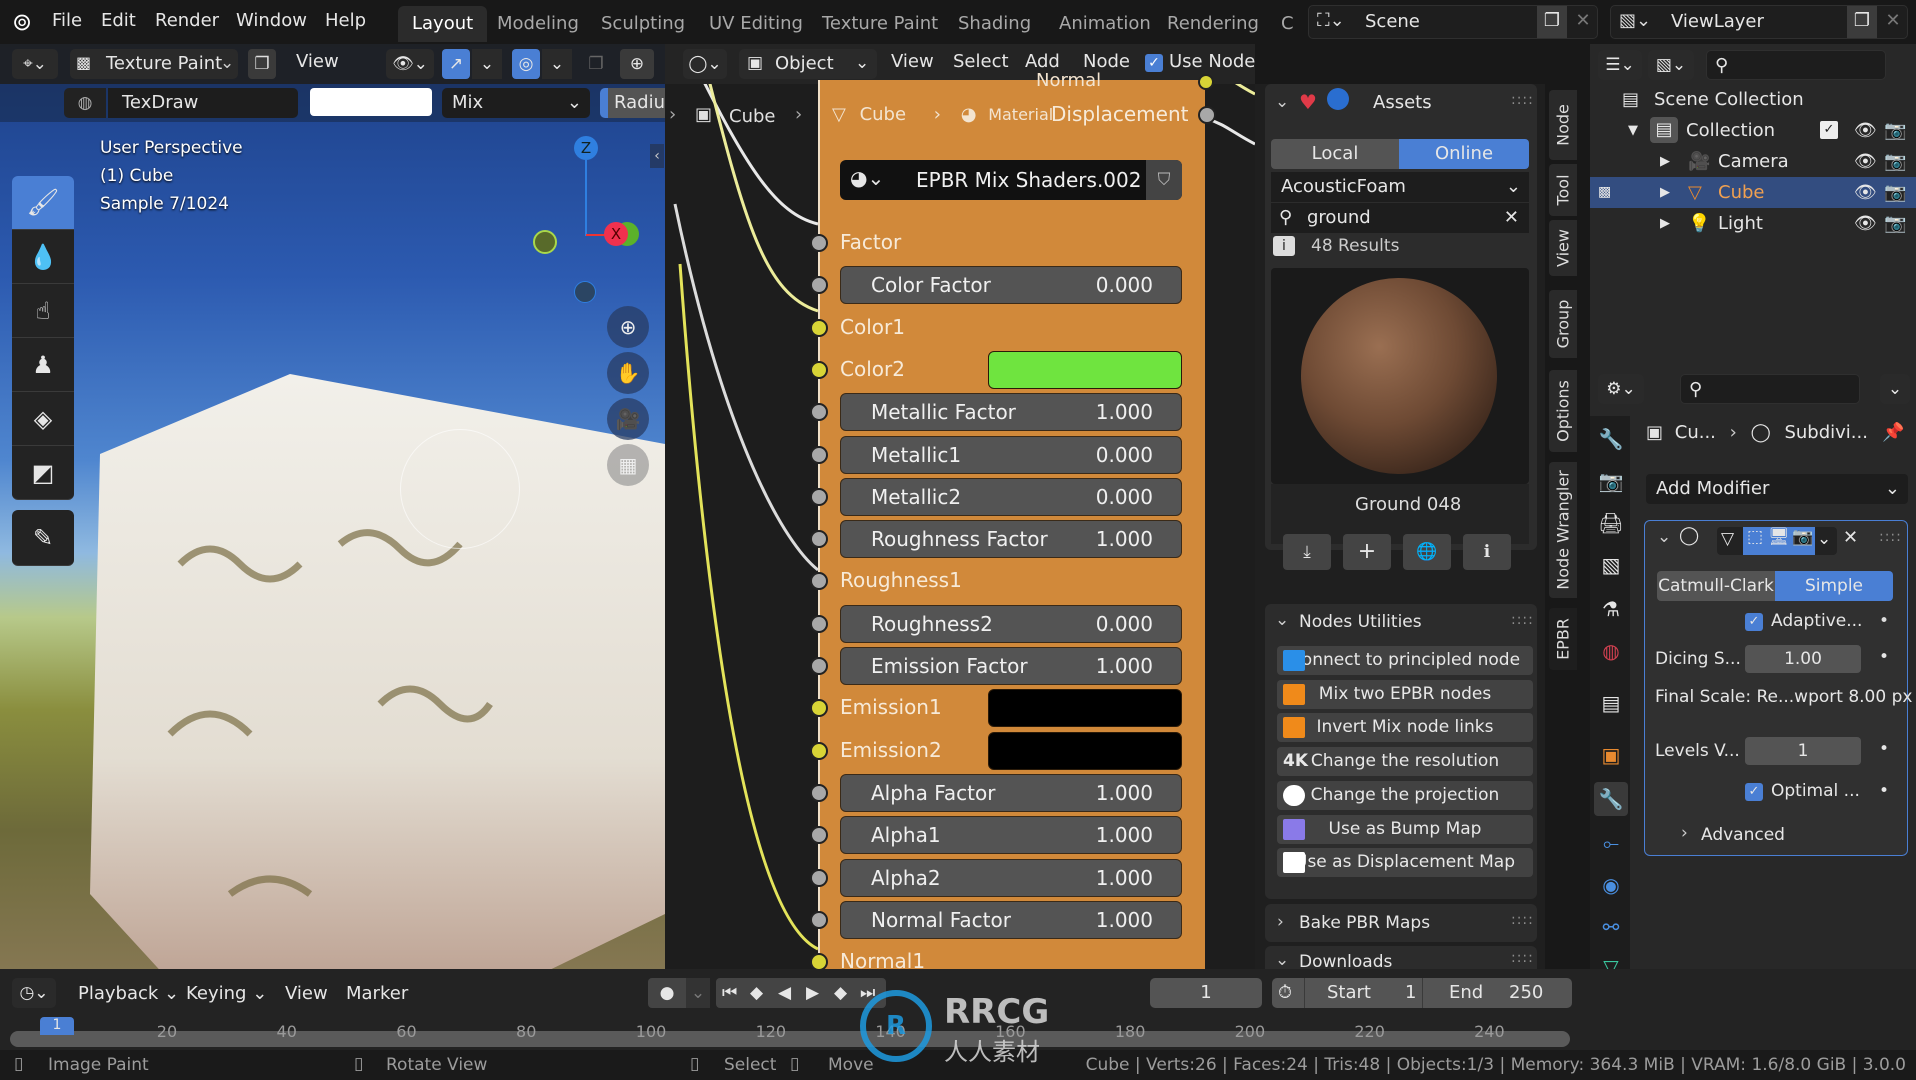 The height and width of the screenshot is (1080, 1916). What do you see at coordinates (1753, 130) in the screenshot?
I see `outliner-collection: ▼ ▤ Collection ✓ 👁 📷` at bounding box center [1753, 130].